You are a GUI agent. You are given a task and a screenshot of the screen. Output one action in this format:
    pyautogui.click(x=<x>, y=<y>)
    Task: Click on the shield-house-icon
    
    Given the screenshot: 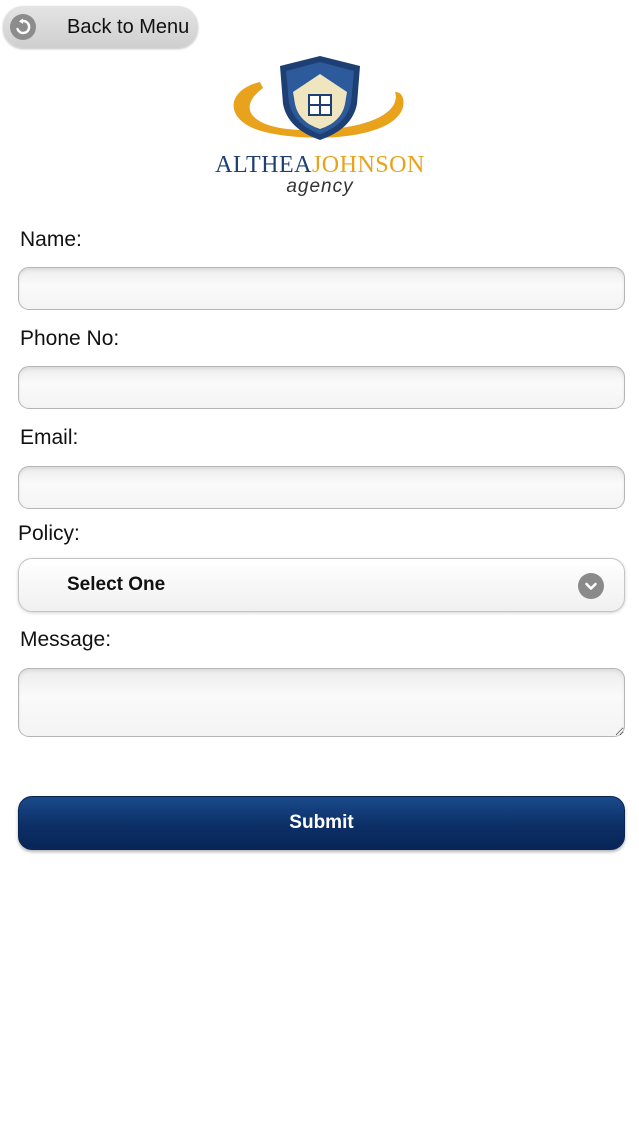 What is the action you would take?
    pyautogui.click(x=318, y=98)
    